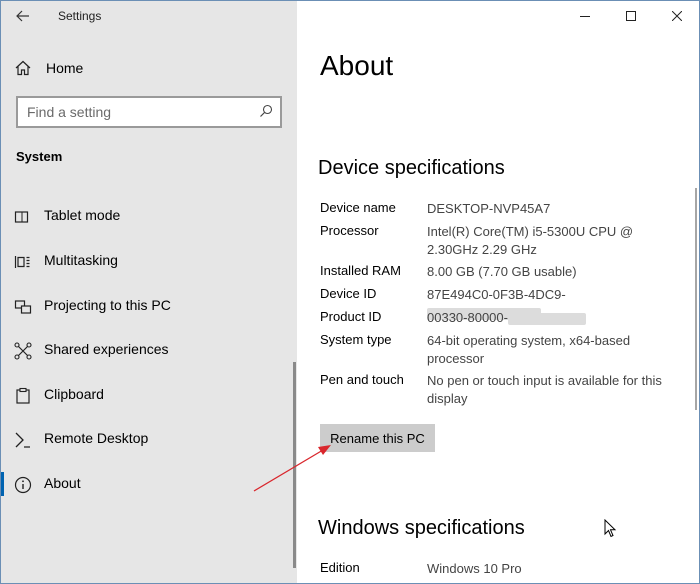 The width and height of the screenshot is (700, 584). I want to click on close-icon, so click(677, 16).